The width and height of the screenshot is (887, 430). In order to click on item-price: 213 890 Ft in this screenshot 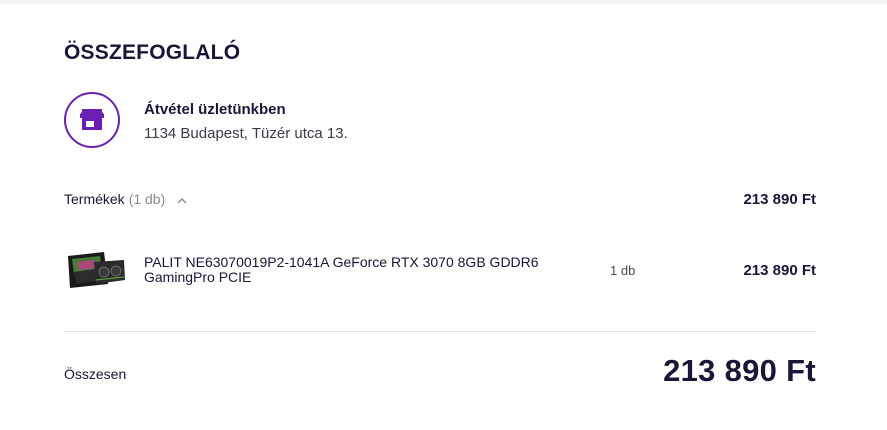, I will do `click(779, 270)`.